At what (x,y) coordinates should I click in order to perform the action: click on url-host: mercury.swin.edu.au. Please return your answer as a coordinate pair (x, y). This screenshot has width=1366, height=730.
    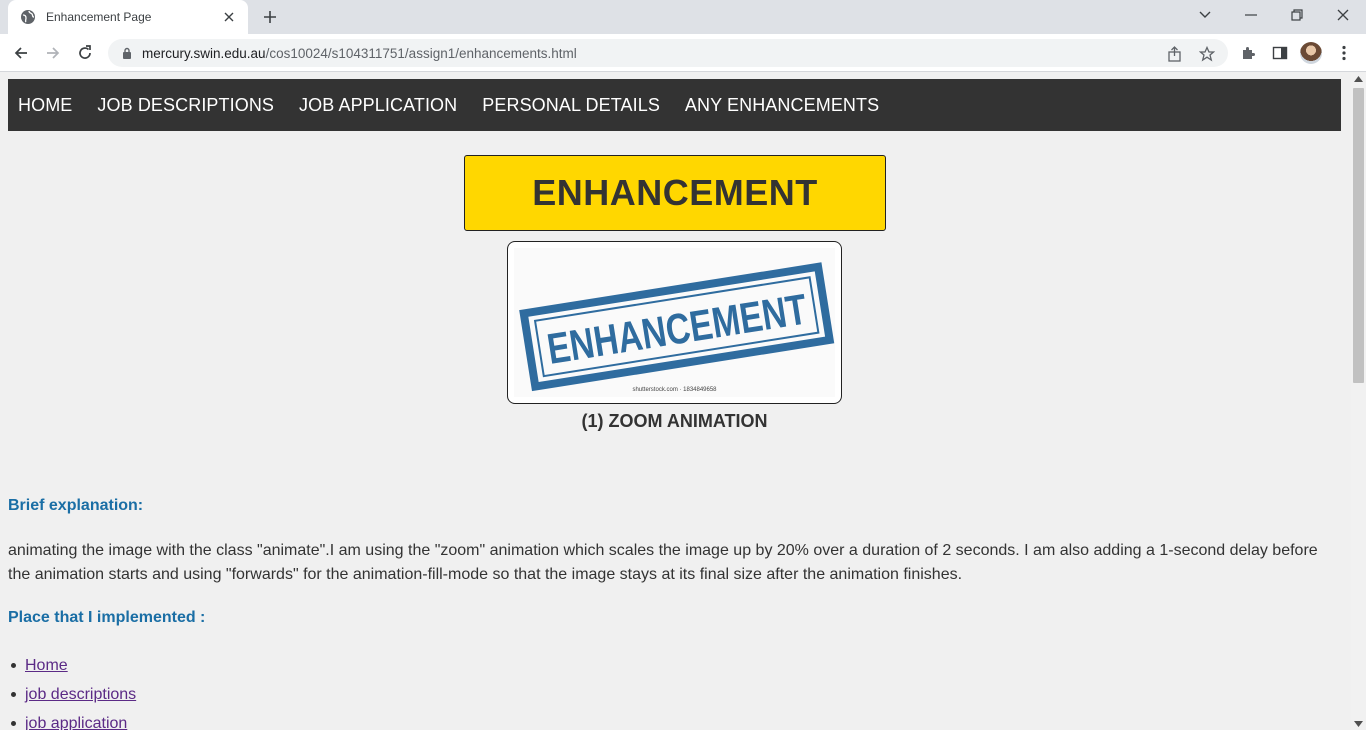
    Looking at the image, I should click on (204, 53).